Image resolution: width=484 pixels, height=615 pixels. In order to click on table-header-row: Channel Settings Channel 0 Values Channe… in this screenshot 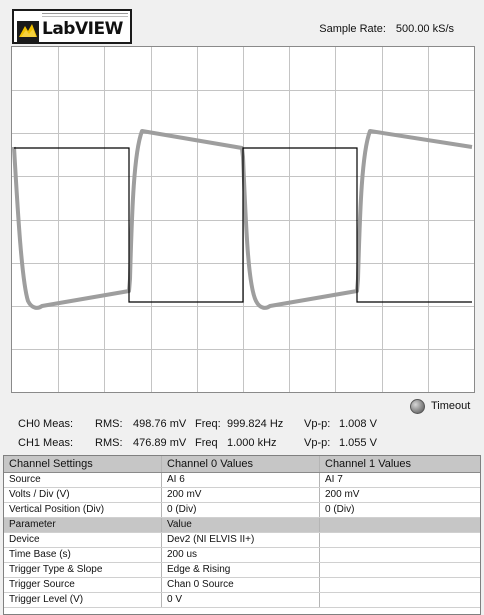, I will do `click(242, 464)`.